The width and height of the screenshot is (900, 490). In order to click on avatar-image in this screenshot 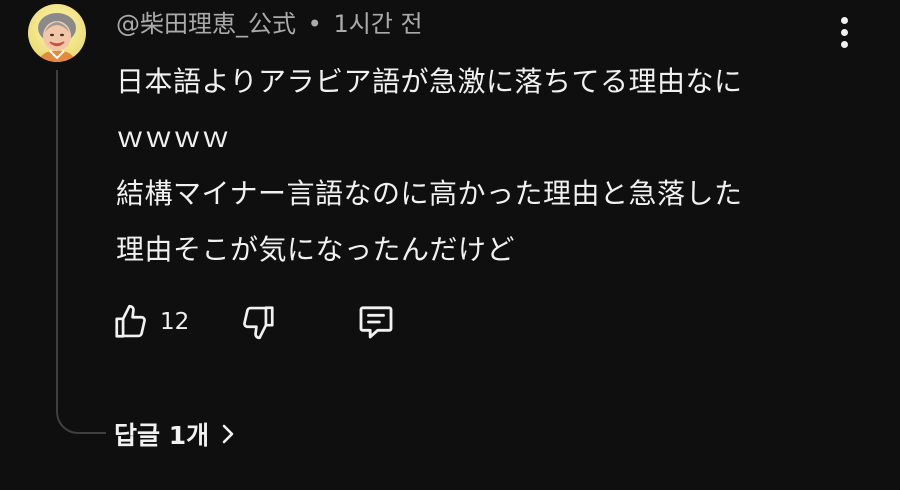, I will do `click(57, 33)`.